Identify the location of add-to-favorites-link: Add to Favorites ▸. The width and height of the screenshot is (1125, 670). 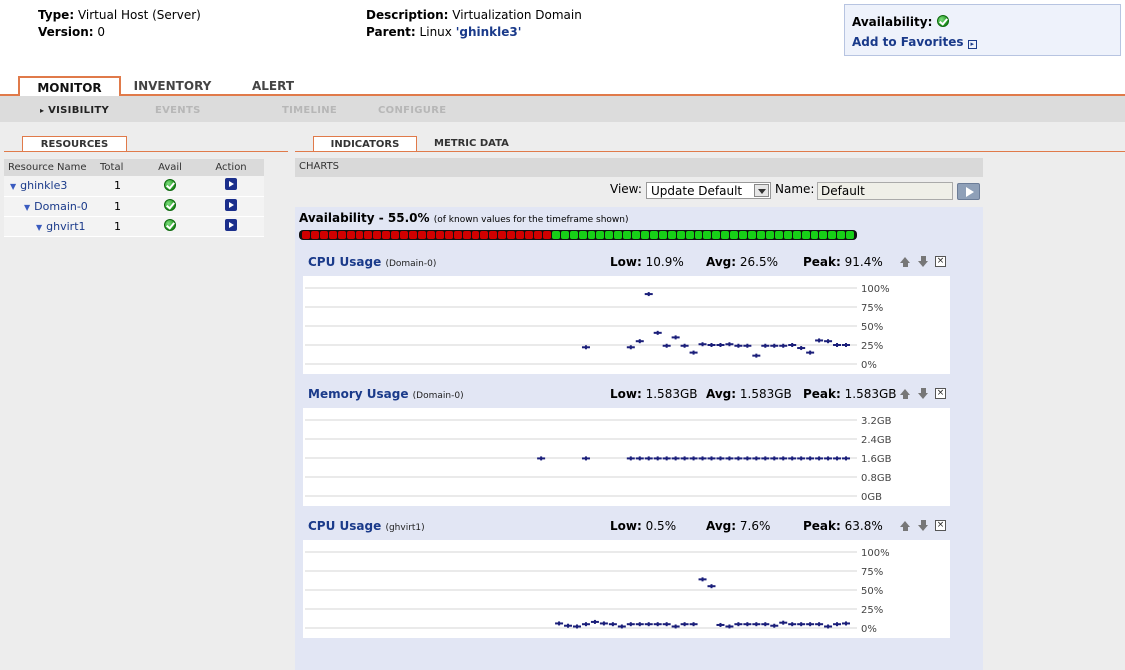
(914, 42).